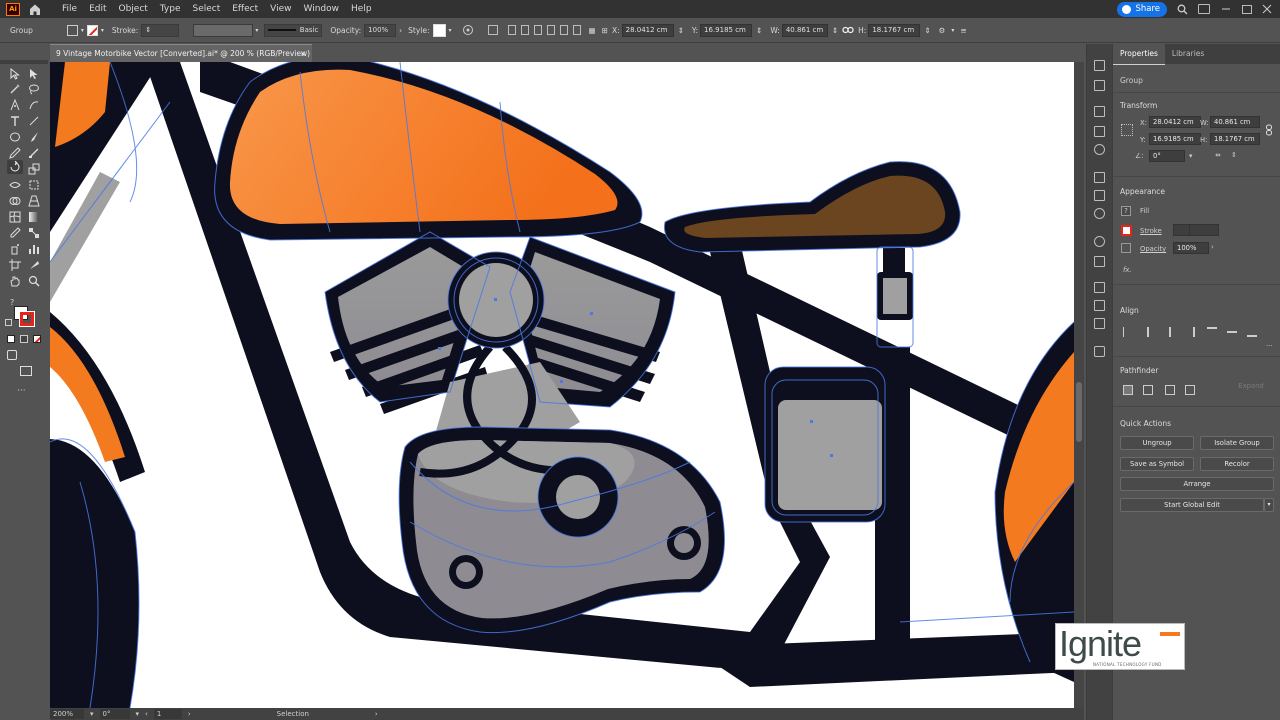 The width and height of the screenshot is (1280, 720). I want to click on isolate-group-button: Isolate Group, so click(1237, 443).